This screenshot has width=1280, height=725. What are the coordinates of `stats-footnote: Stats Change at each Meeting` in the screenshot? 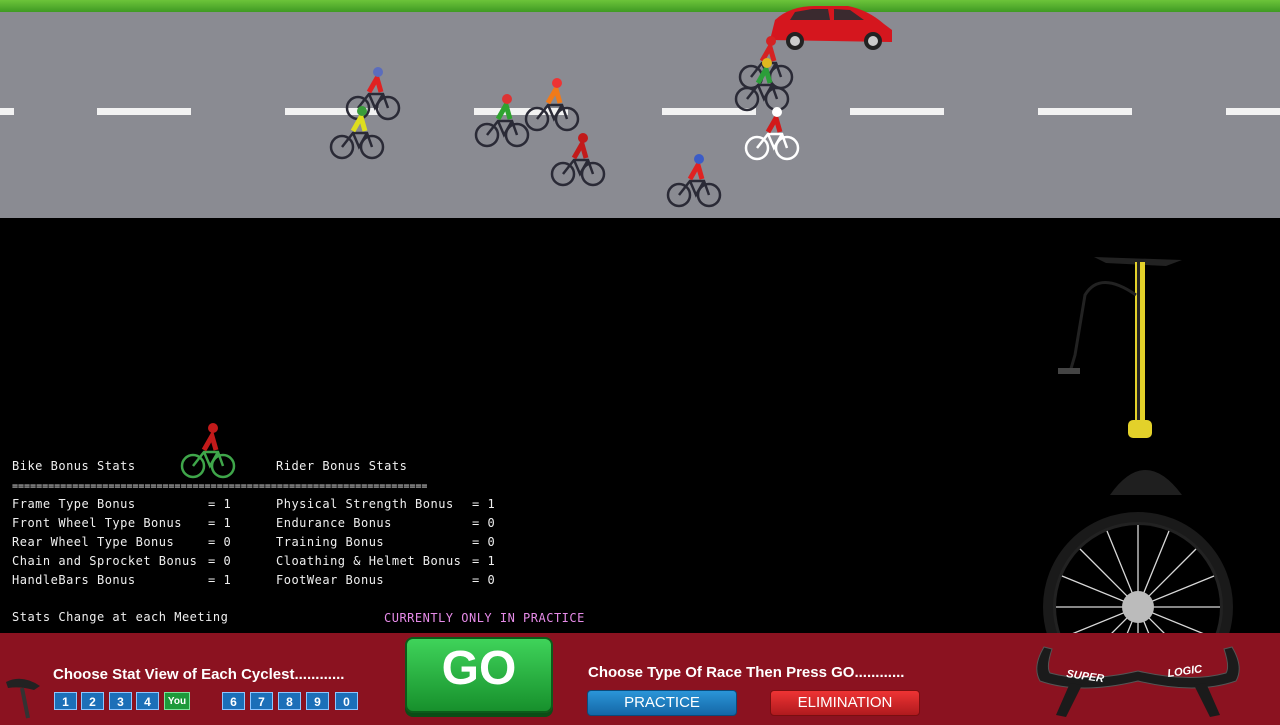 It's located at (120, 617).